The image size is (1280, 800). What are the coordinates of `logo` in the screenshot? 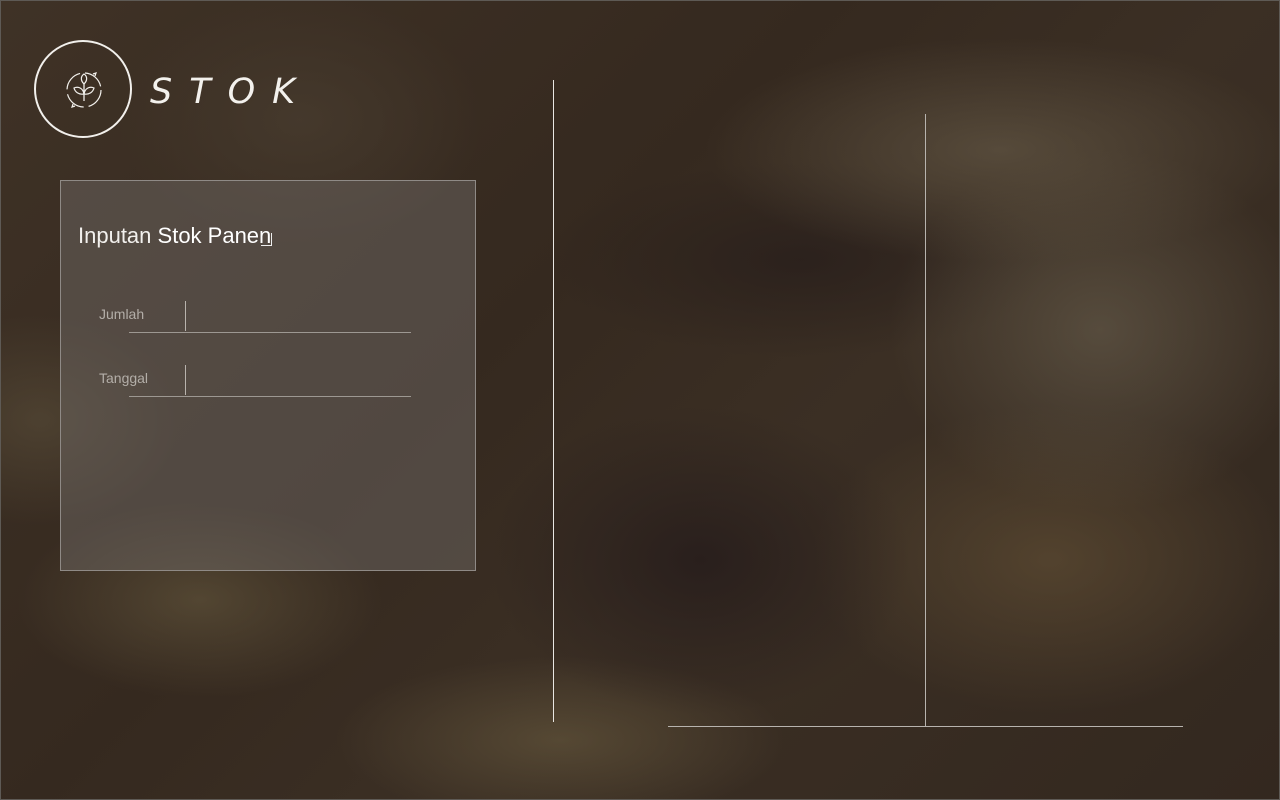 It's located at (83, 89).